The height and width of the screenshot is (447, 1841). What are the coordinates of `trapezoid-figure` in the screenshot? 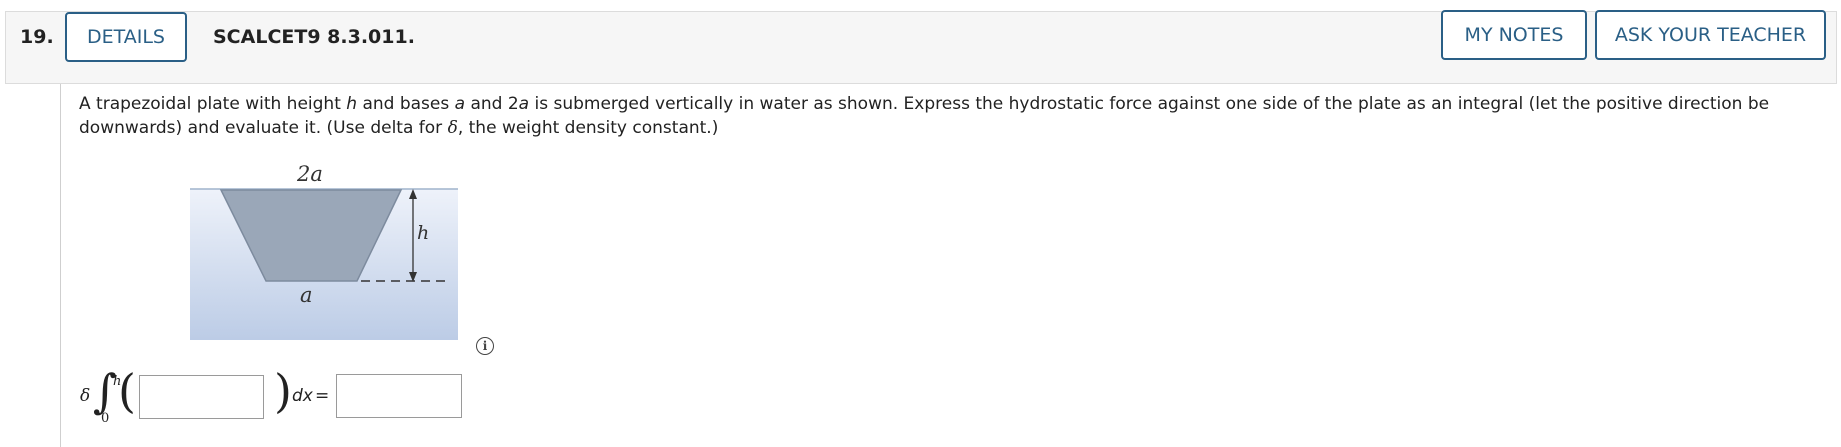 It's located at (324, 264).